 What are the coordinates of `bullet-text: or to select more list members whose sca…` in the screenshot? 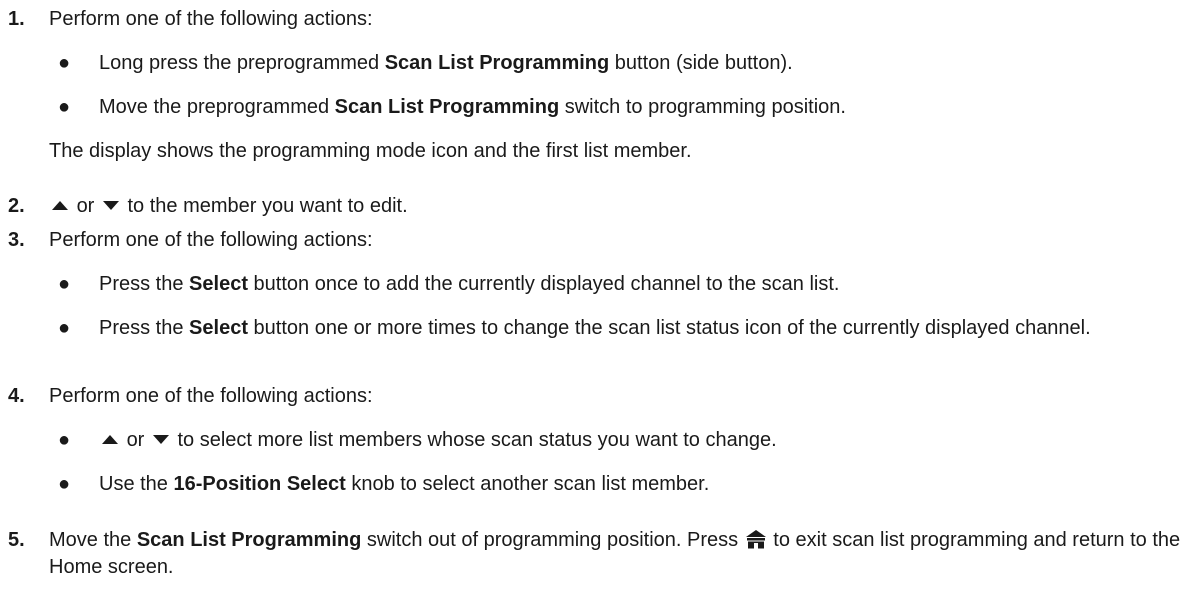 It's located at (646, 440).